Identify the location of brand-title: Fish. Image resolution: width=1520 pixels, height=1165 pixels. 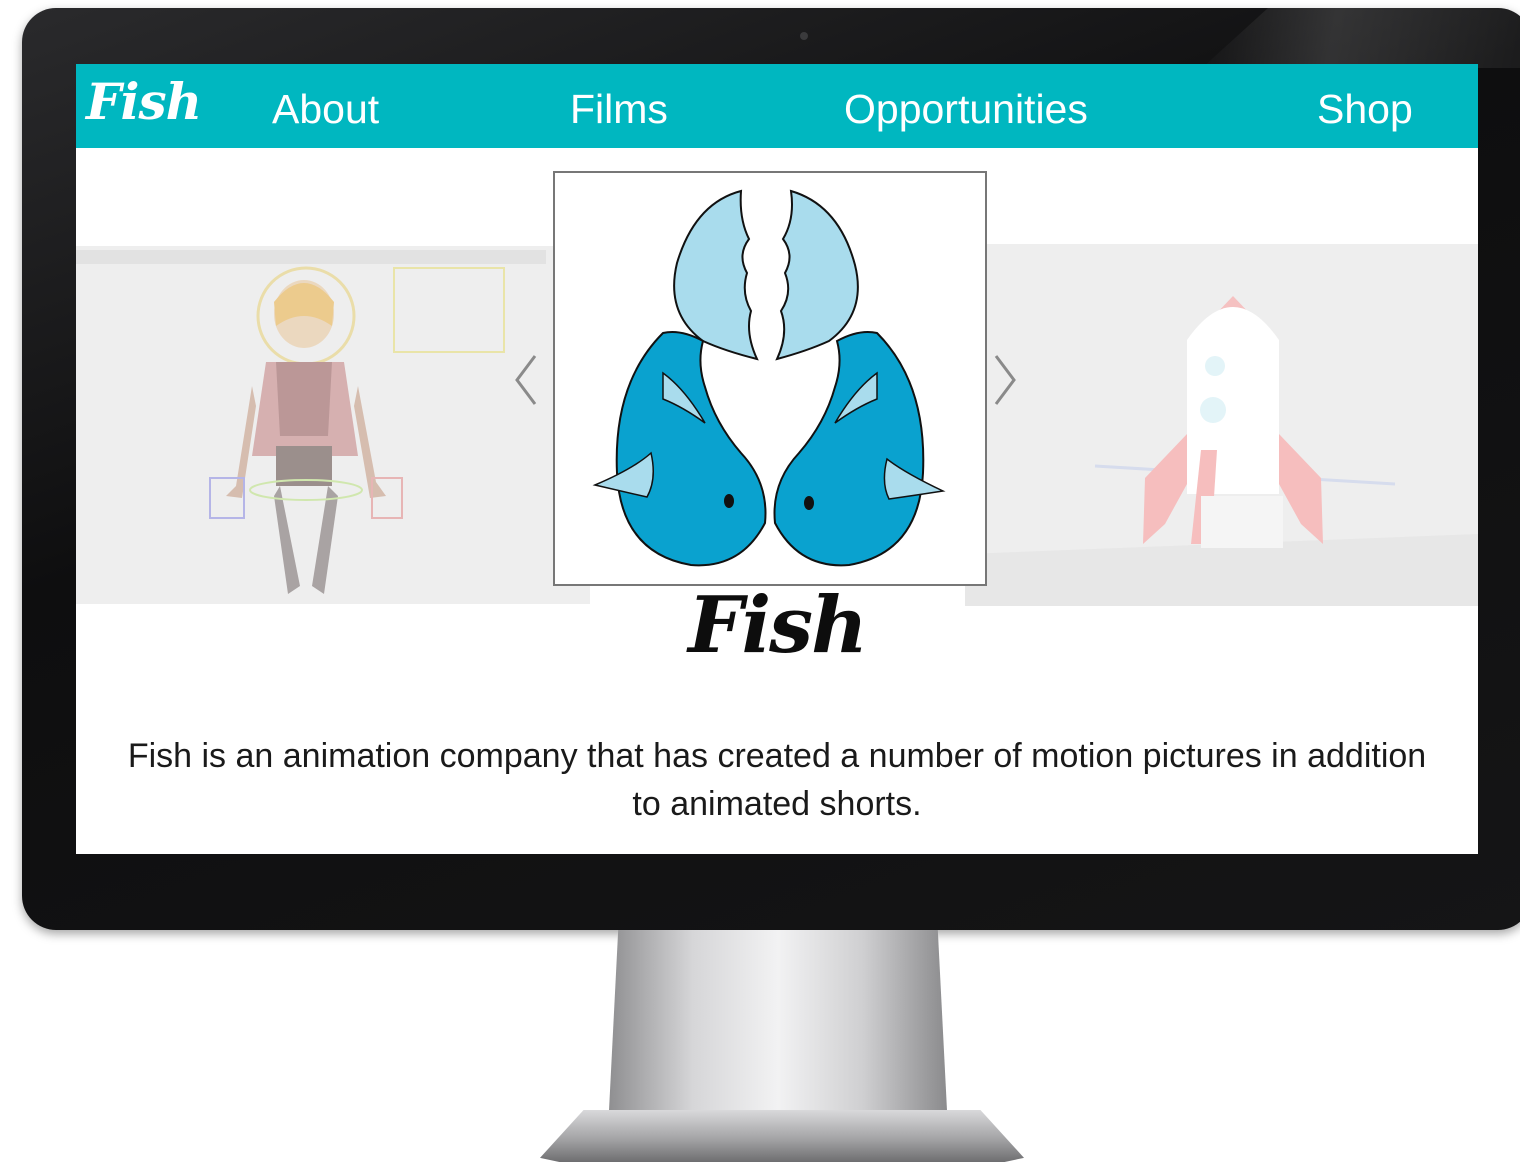
(778, 625).